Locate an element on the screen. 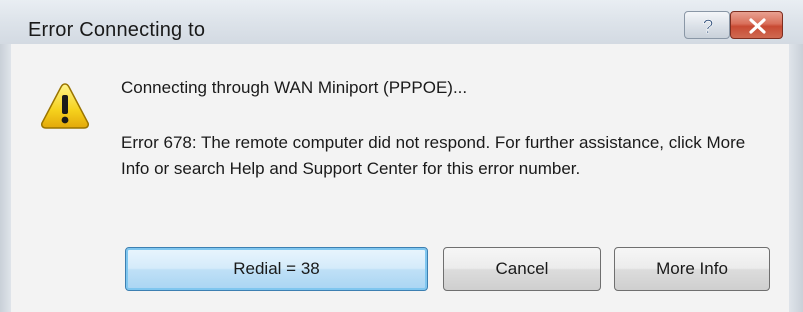  help-icon: ? is located at coordinates (708, 28).